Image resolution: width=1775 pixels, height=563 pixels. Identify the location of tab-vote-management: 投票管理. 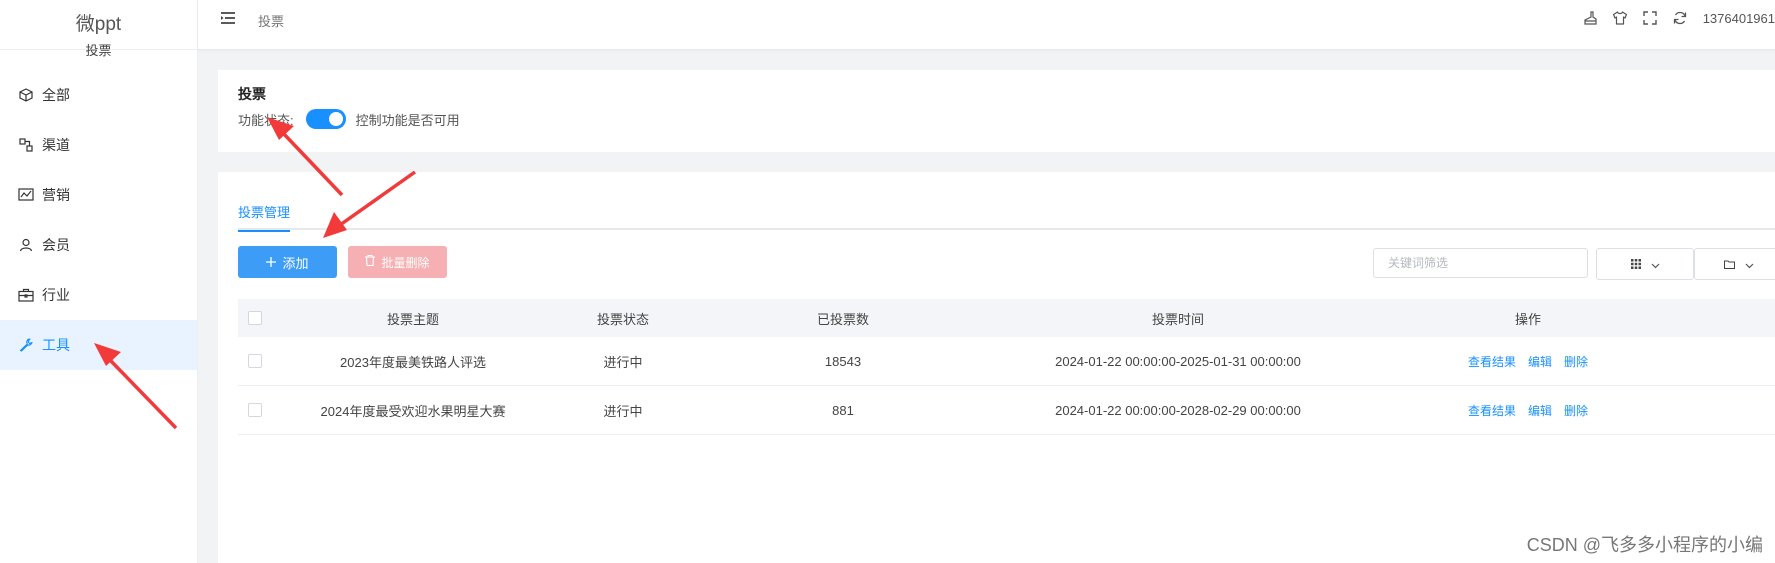
(264, 216).